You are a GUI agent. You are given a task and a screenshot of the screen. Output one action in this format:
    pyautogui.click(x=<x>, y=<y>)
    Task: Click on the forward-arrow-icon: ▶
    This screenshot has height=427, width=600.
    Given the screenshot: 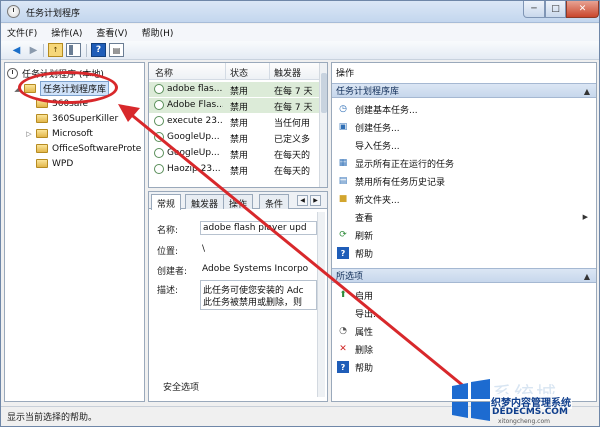 What is the action you would take?
    pyautogui.click(x=33, y=50)
    